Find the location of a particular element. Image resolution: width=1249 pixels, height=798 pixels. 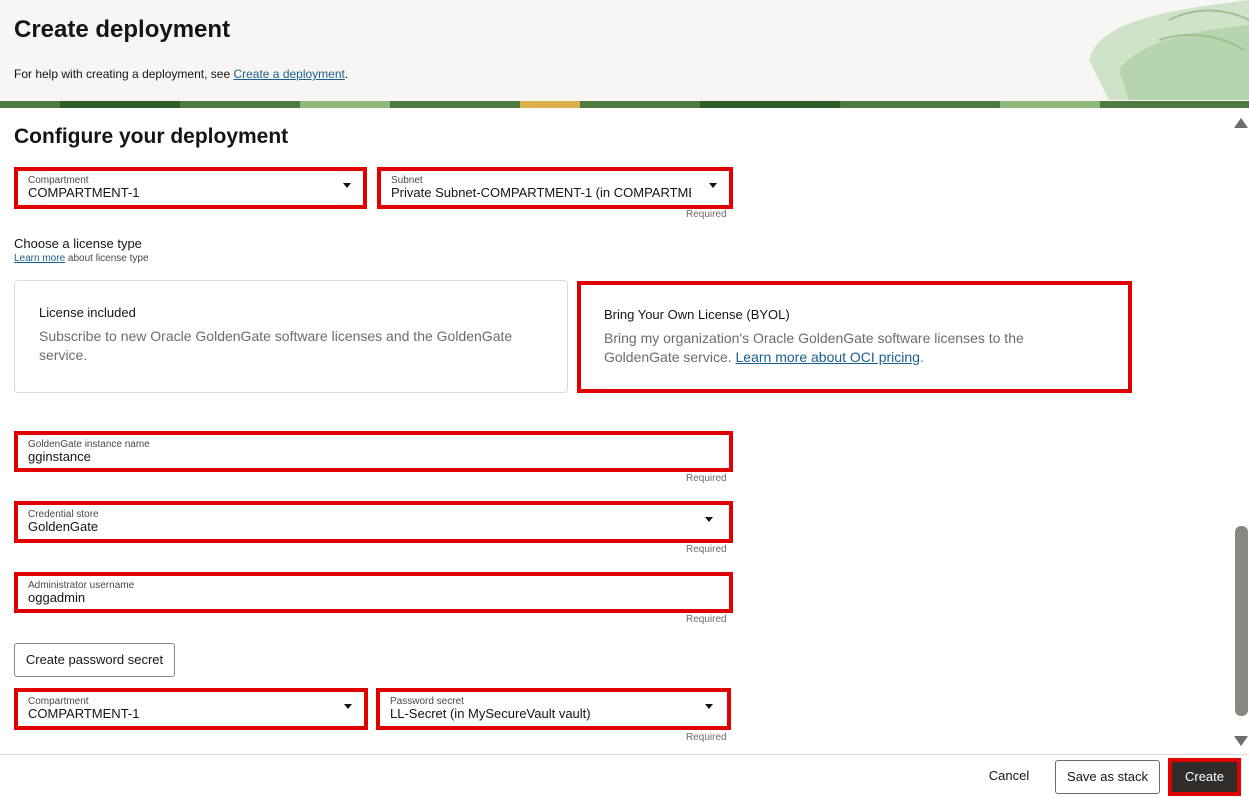

byol-desc-suffix: . is located at coordinates (921, 357).